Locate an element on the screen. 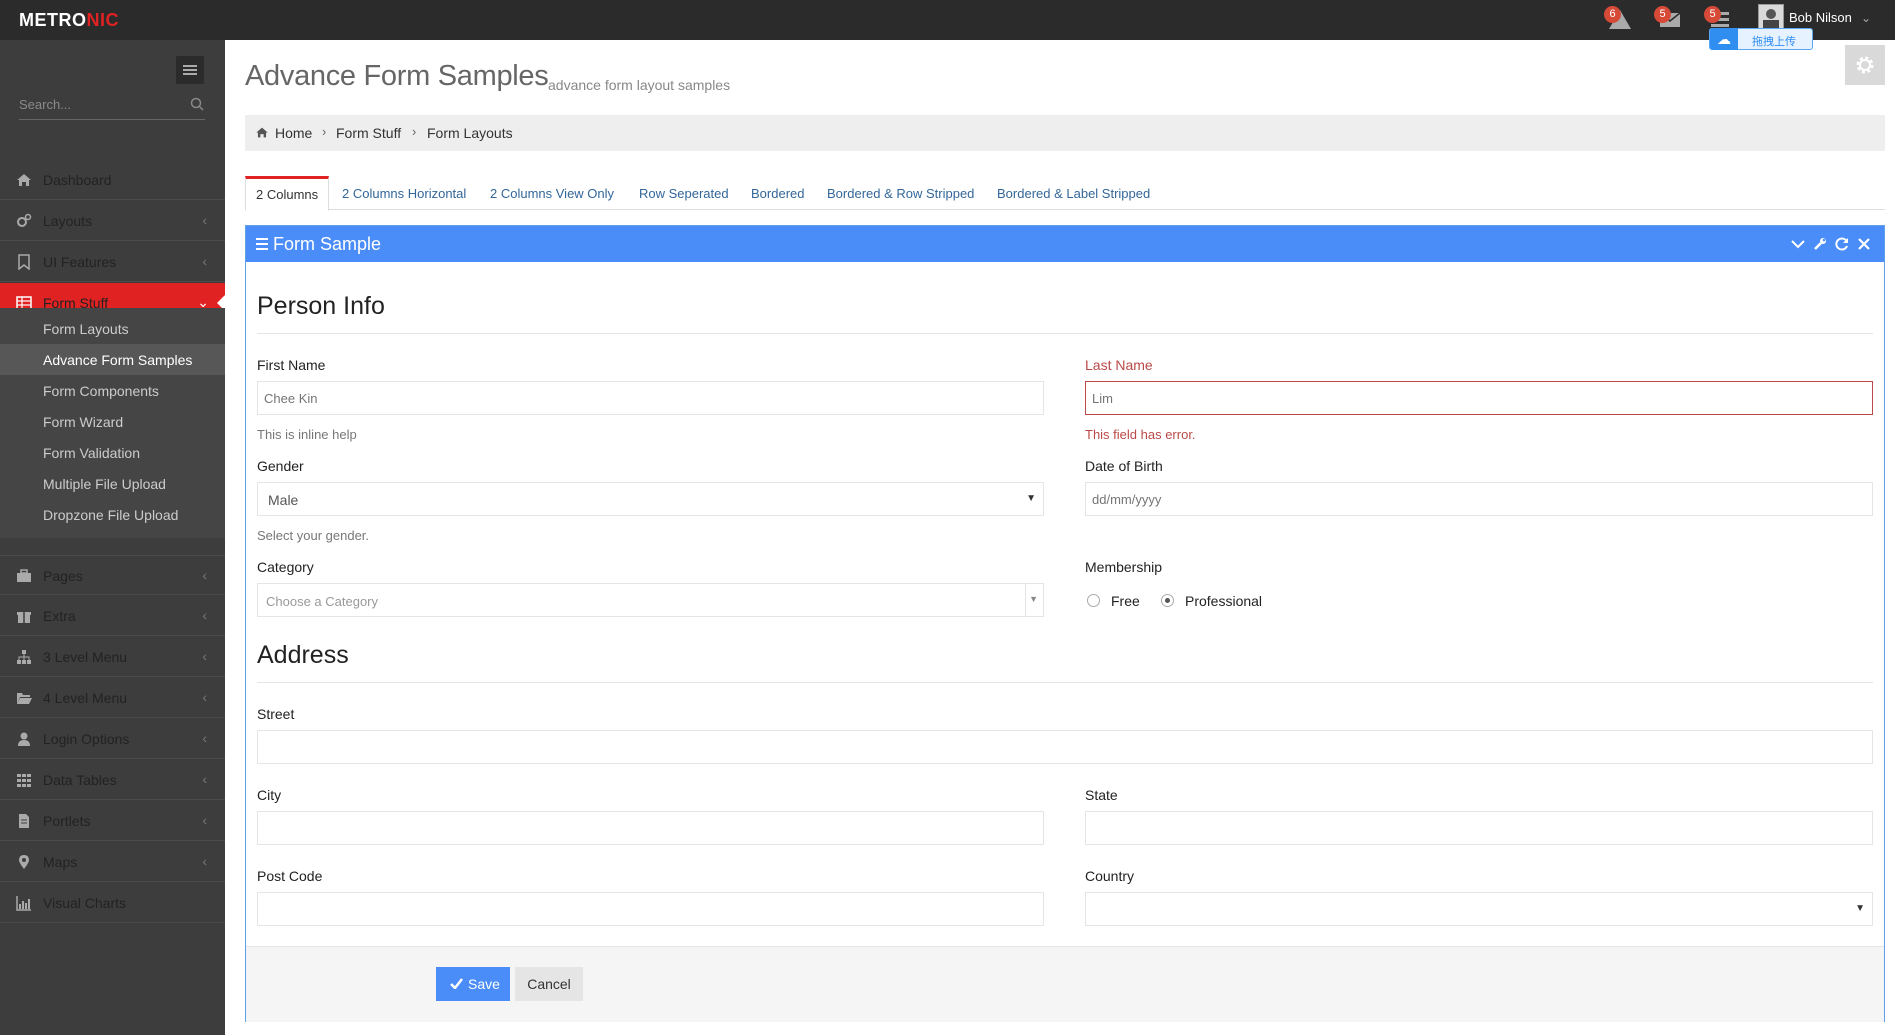 The height and width of the screenshot is (1035, 1895). close-icon is located at coordinates (1864, 244).